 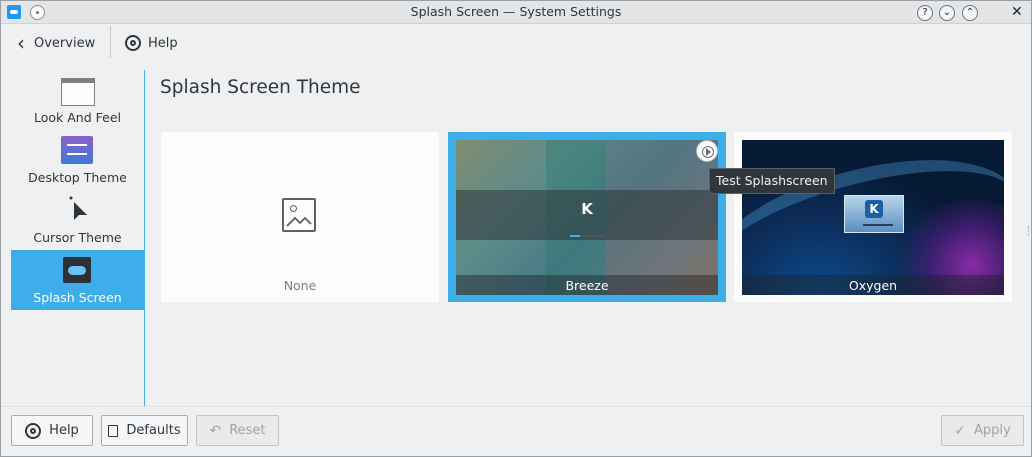 I want to click on theme-tile-oxygen: K Oxygen, so click(x=873, y=217).